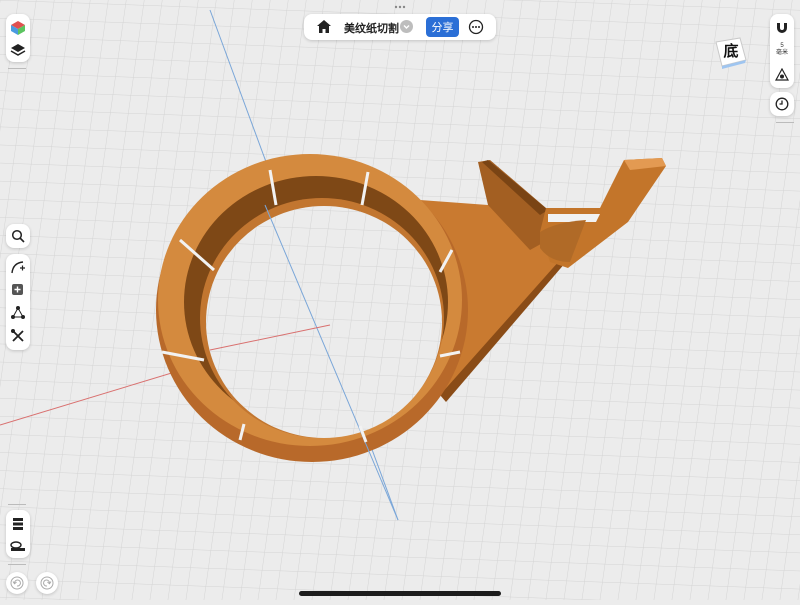 The width and height of the screenshot is (800, 605). What do you see at coordinates (476, 29) in the screenshot?
I see `more-icon` at bounding box center [476, 29].